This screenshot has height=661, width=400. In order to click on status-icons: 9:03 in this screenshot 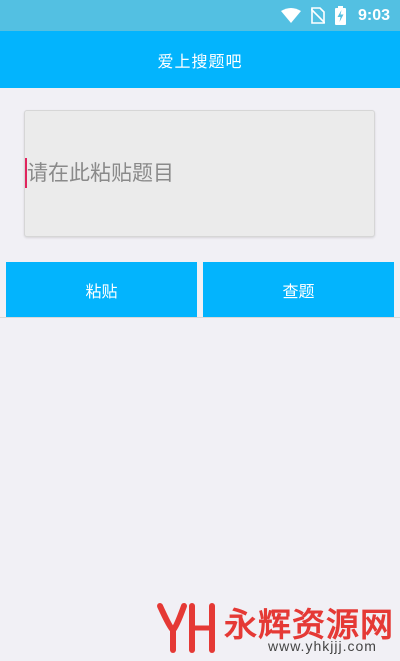, I will do `click(335, 15)`.